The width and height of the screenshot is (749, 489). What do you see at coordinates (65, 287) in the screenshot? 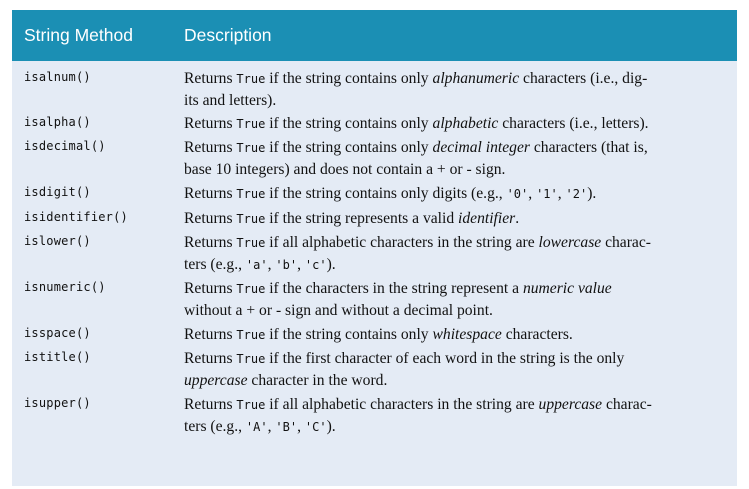
I see `method-name: isnumeric()` at bounding box center [65, 287].